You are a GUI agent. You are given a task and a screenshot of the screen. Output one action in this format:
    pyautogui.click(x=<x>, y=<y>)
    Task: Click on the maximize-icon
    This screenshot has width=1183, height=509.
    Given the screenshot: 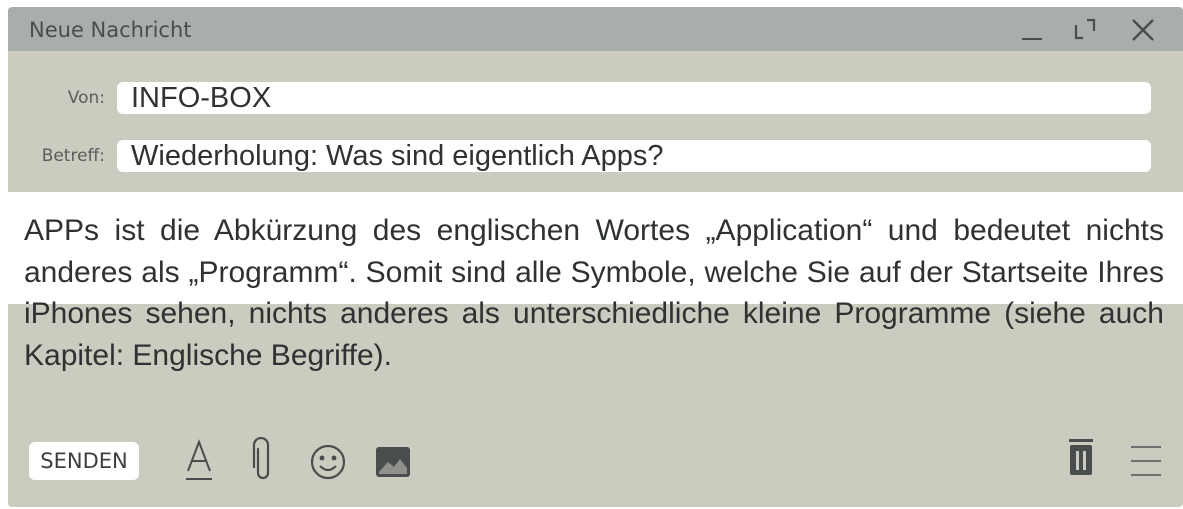 What is the action you would take?
    pyautogui.click(x=1085, y=29)
    